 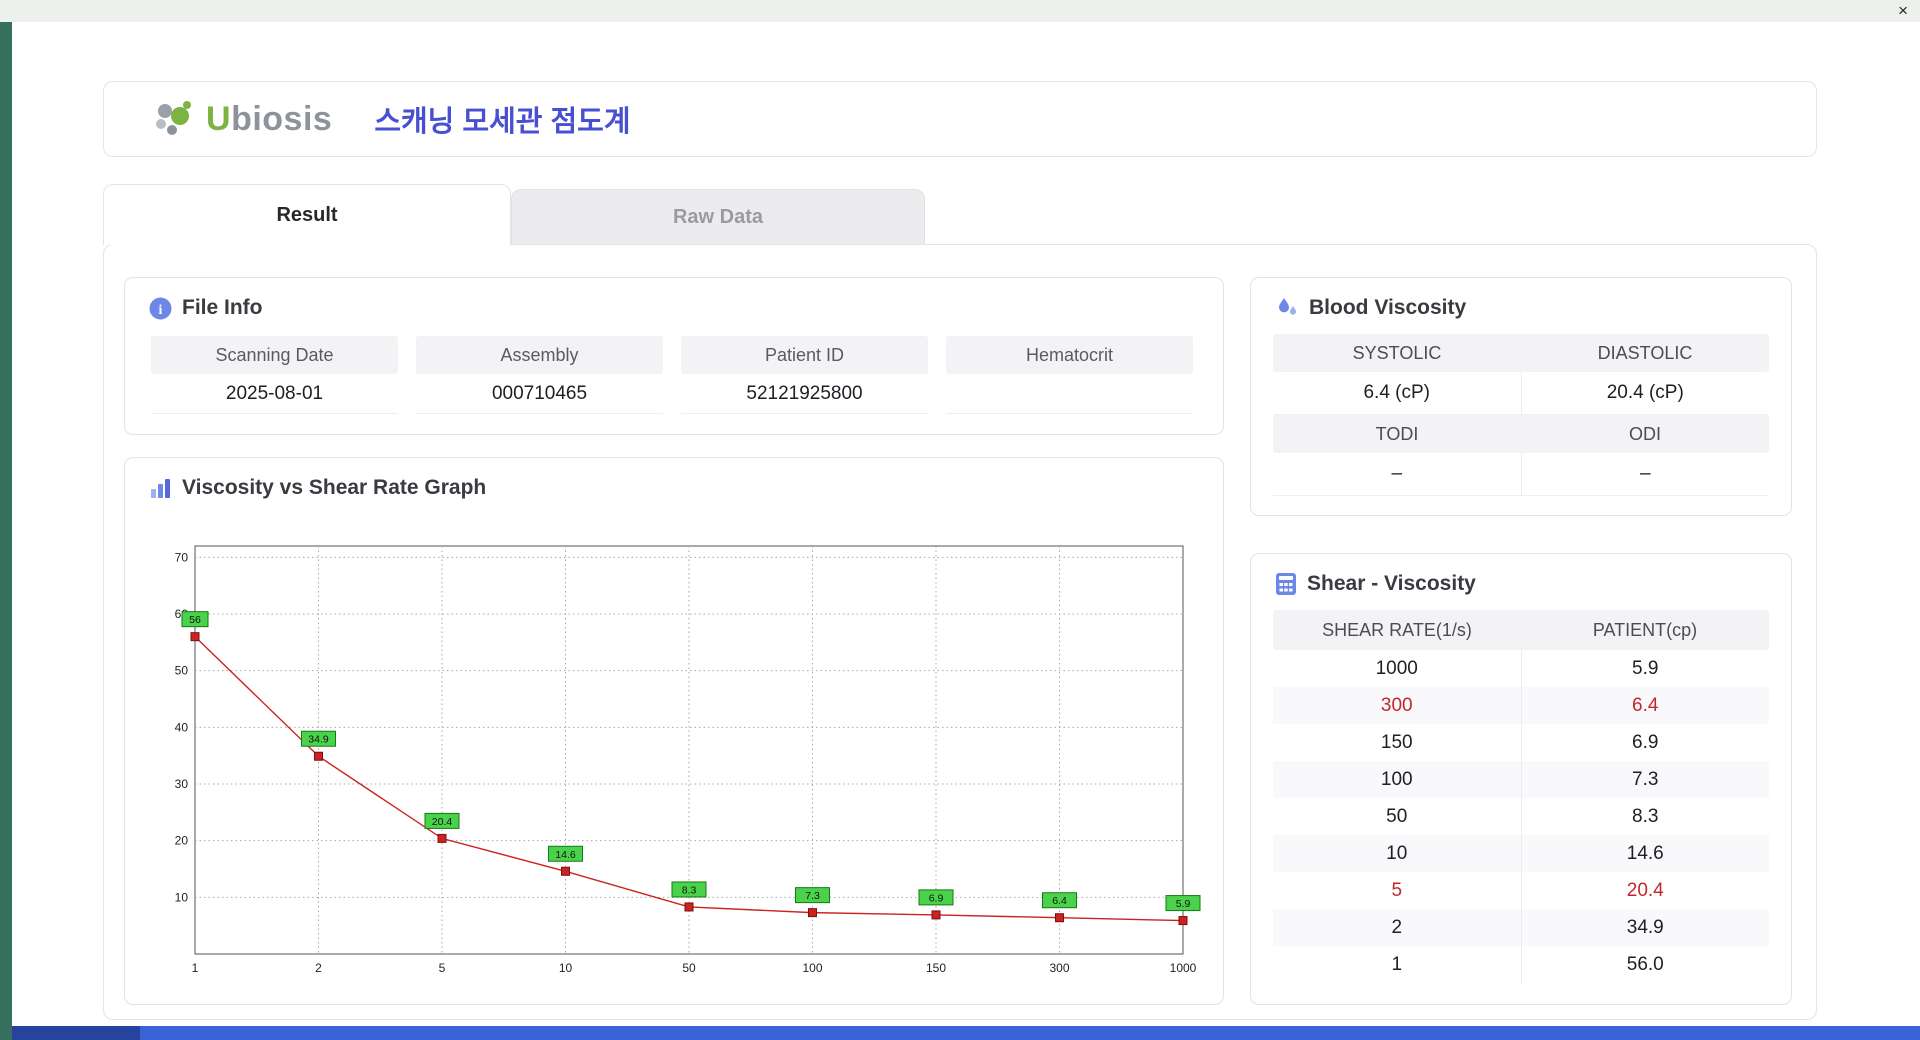 What do you see at coordinates (1069, 355) in the screenshot?
I see `field-label: Hematocrit` at bounding box center [1069, 355].